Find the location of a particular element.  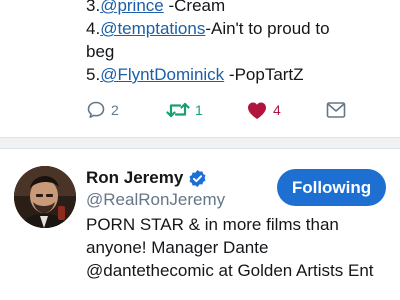

message-button is located at coordinates (336, 110).